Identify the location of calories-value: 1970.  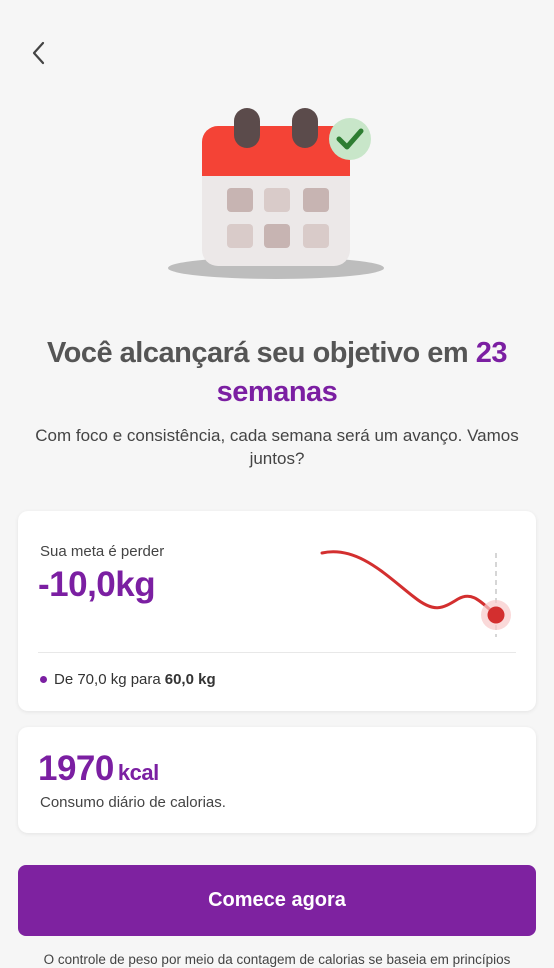
(76, 768).